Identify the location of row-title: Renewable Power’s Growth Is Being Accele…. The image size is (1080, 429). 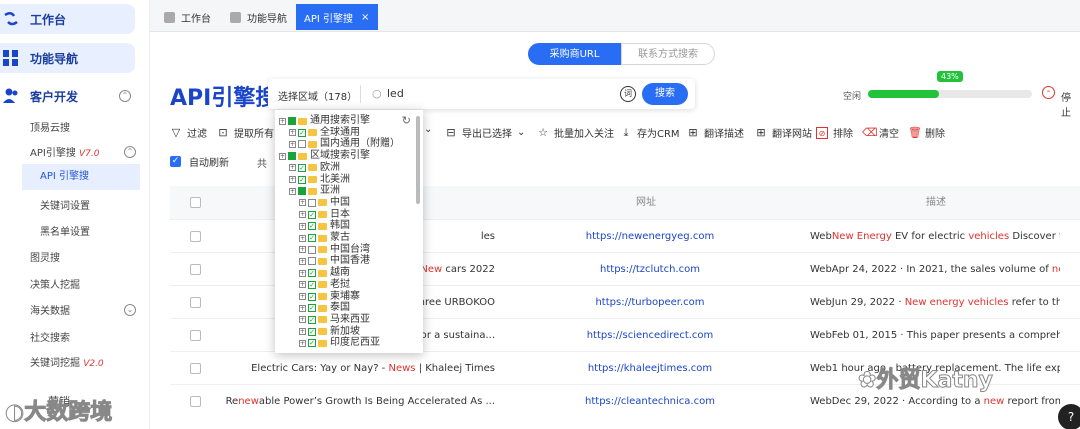
(352, 401).